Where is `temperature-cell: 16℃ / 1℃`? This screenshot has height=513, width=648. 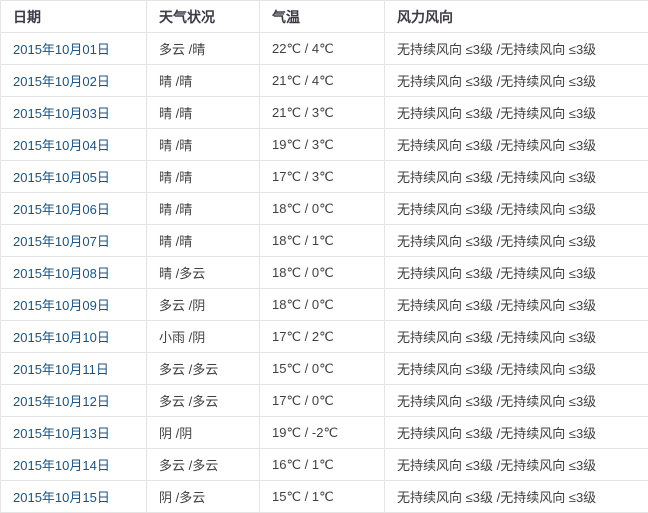 temperature-cell: 16℃ / 1℃ is located at coordinates (322, 464).